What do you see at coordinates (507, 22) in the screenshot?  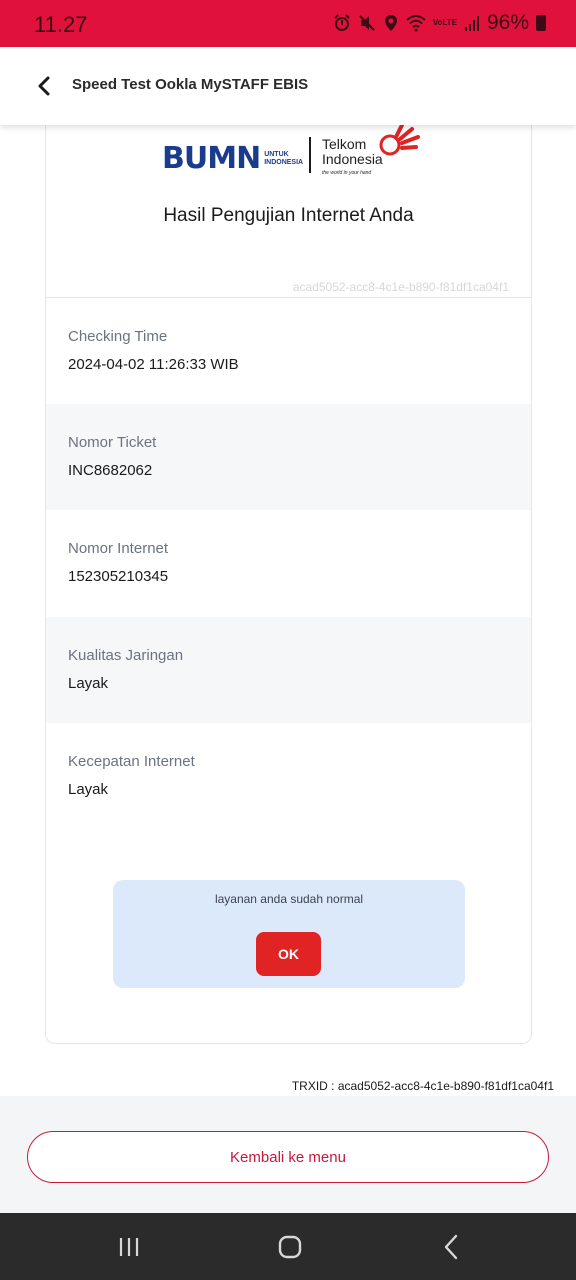 I see `battery-percent: 96%` at bounding box center [507, 22].